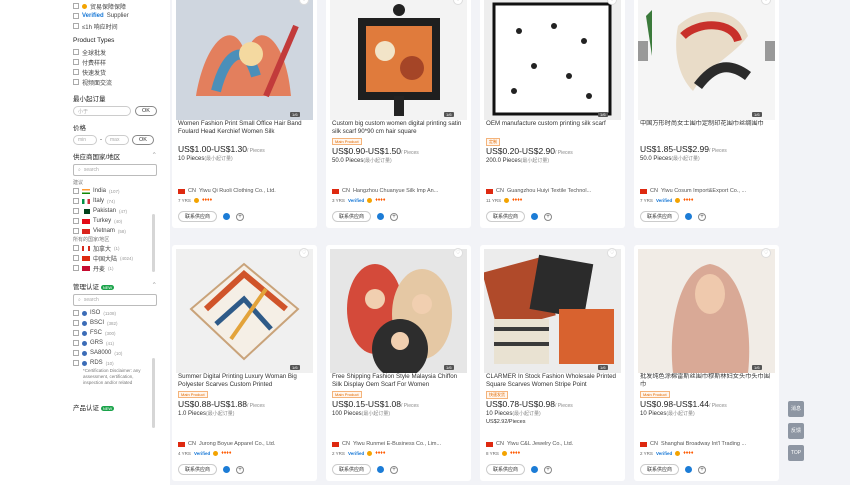  What do you see at coordinates (121, 26) in the screenshot?
I see `filter-option: ≤1h 响应时间` at bounding box center [121, 26].